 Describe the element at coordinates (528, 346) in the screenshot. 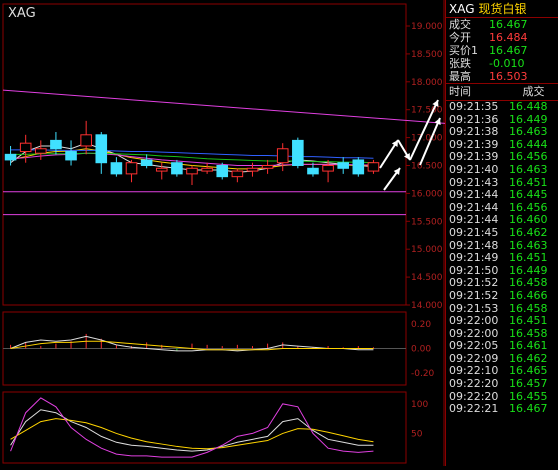

I see `tick-price: 16.461` at that location.